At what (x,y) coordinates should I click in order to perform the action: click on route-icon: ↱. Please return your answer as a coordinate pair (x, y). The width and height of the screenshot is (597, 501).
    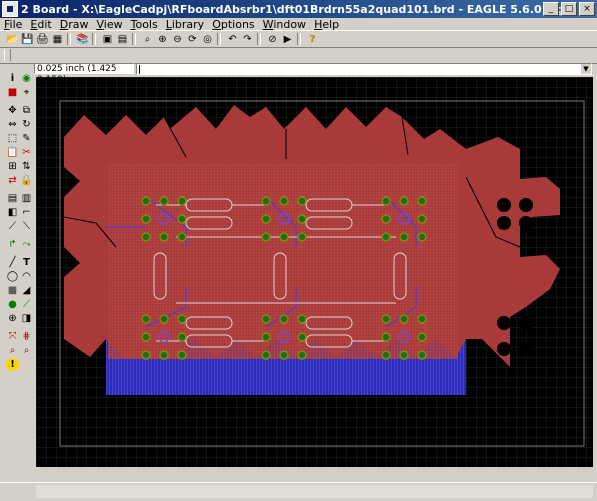
    Looking at the image, I should click on (12, 244).